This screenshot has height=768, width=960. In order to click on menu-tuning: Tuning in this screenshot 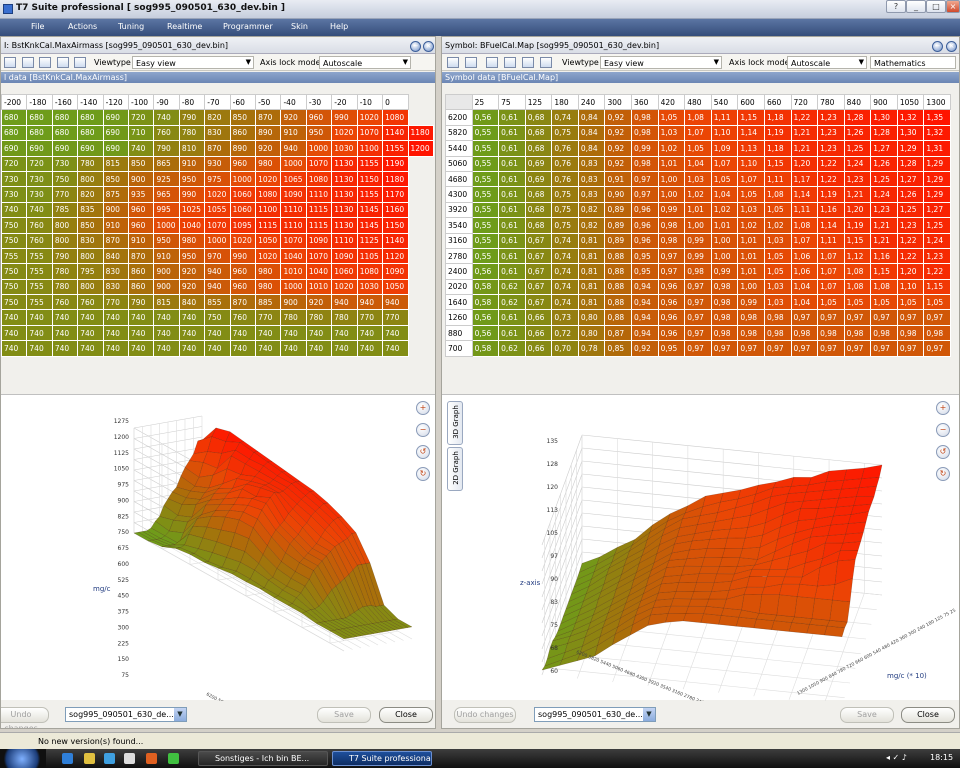, I will do `click(131, 26)`.